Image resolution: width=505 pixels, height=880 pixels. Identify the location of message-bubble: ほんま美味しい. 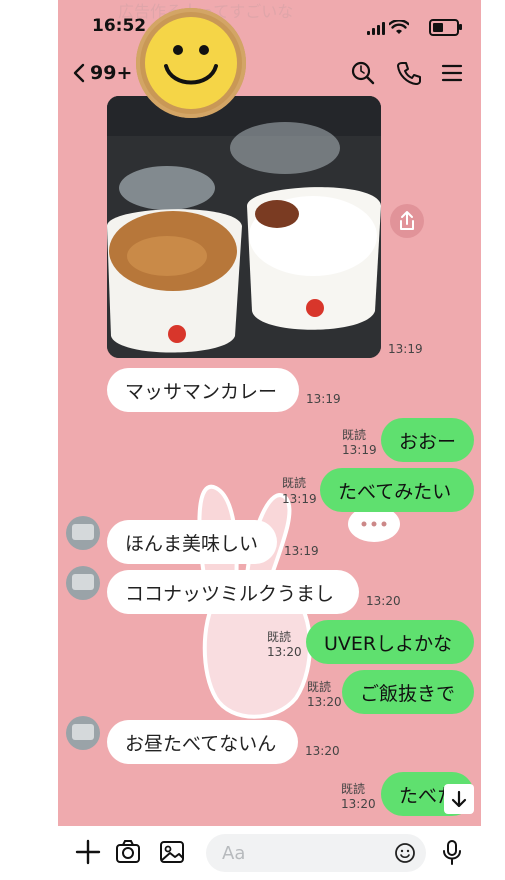
(192, 542).